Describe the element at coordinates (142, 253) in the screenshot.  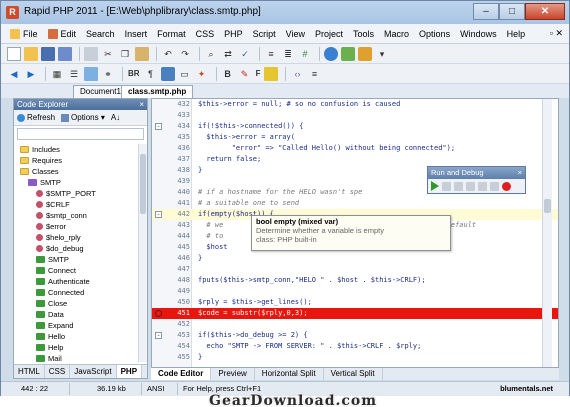
I see `tree-scrollbar` at that location.